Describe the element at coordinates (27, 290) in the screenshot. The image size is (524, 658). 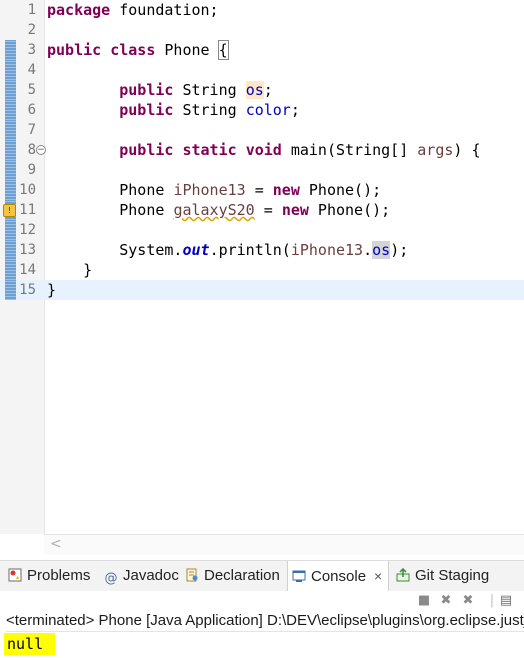
I see `line-number: 15` at that location.